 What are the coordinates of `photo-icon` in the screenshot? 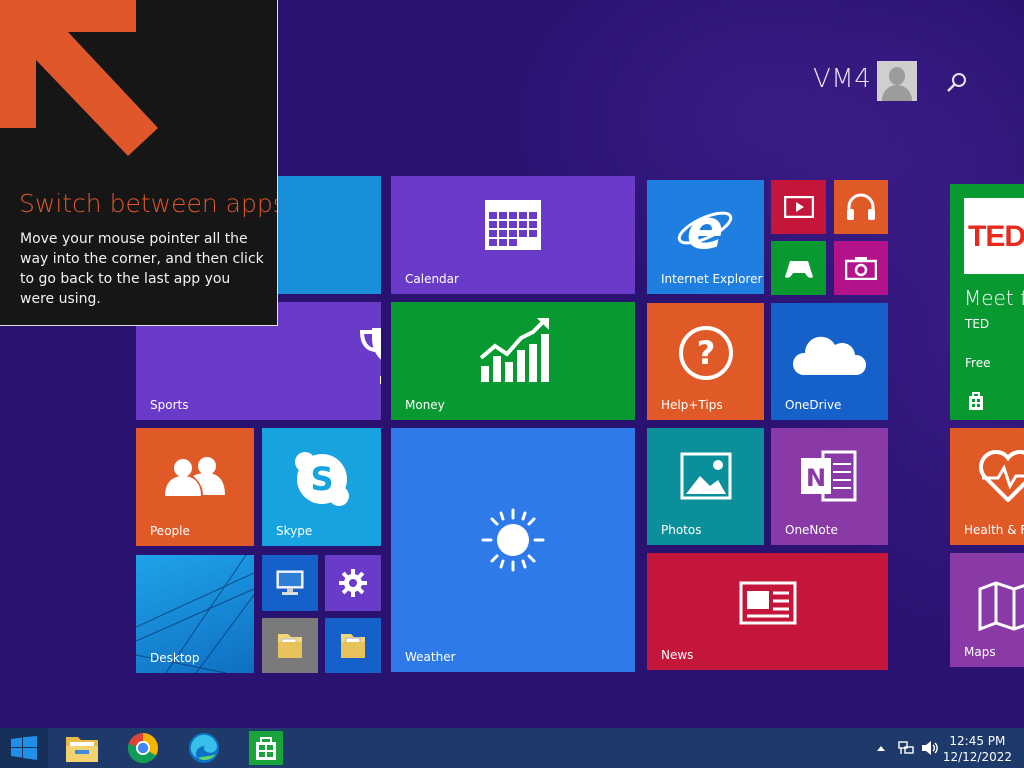 It's located at (706, 476).